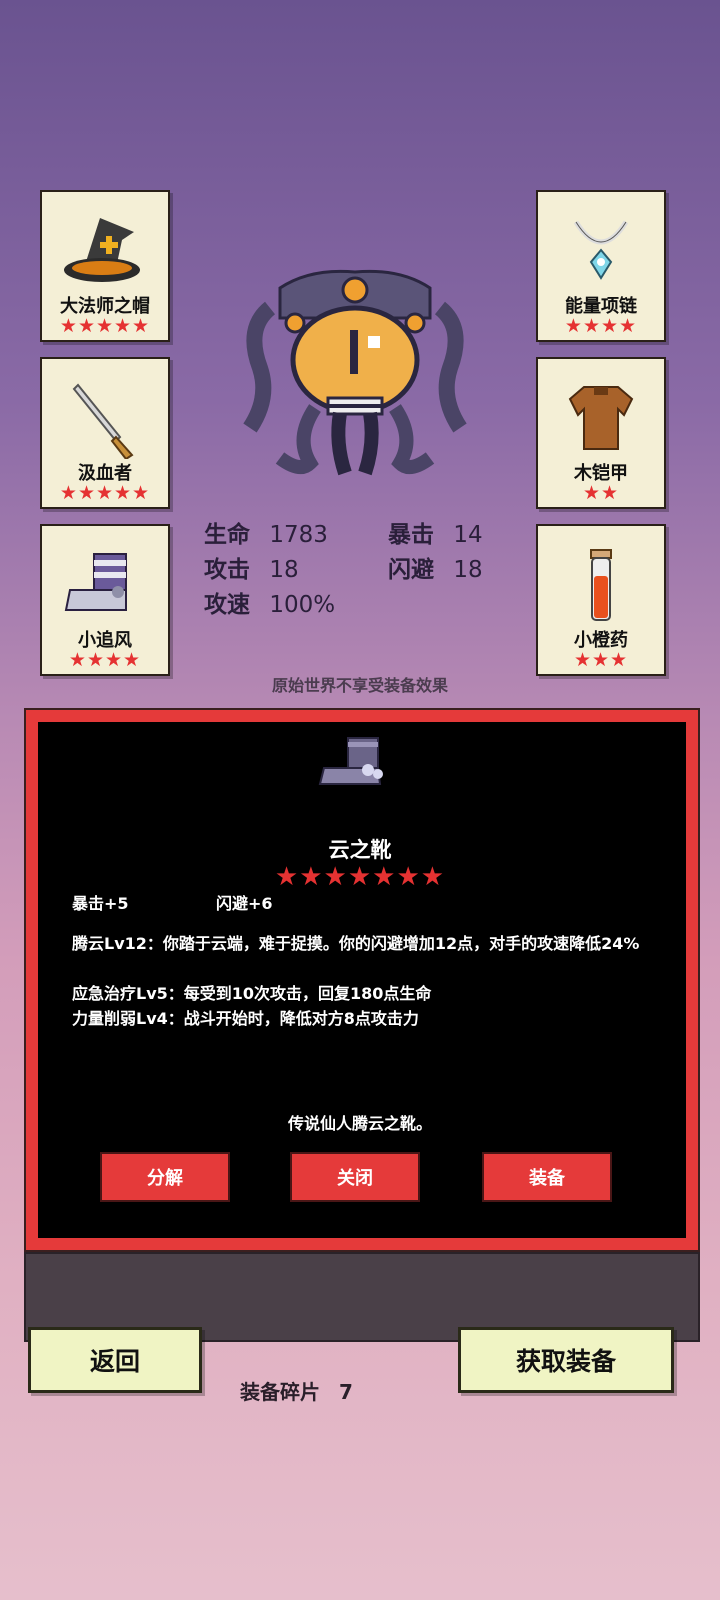 Image resolution: width=720 pixels, height=1600 pixels. I want to click on necklace-icon, so click(601, 252).